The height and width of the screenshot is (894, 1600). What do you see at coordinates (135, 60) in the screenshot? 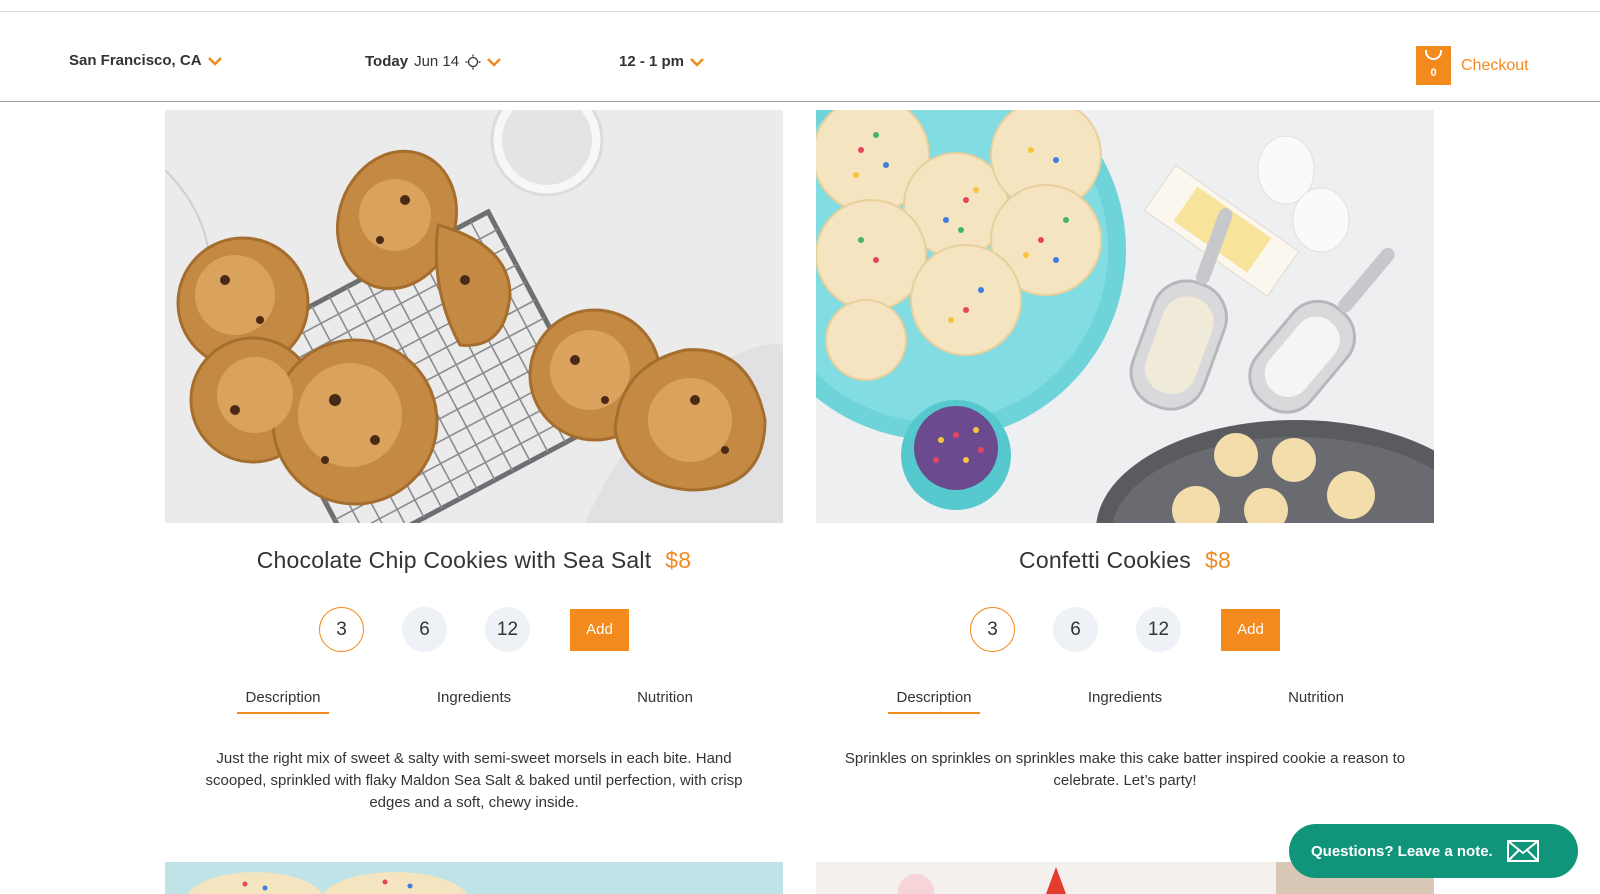
I see `location-label: San Francisco, CA` at bounding box center [135, 60].